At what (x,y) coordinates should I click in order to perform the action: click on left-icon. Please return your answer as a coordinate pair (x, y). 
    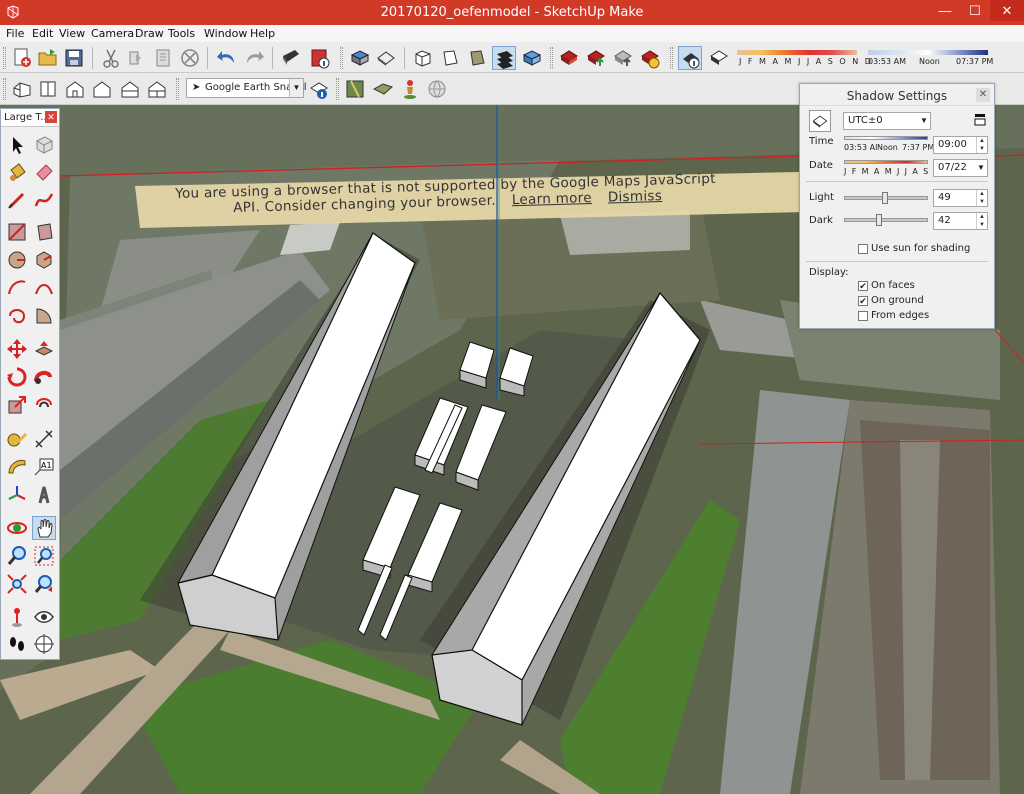
    Looking at the image, I should click on (504, 58).